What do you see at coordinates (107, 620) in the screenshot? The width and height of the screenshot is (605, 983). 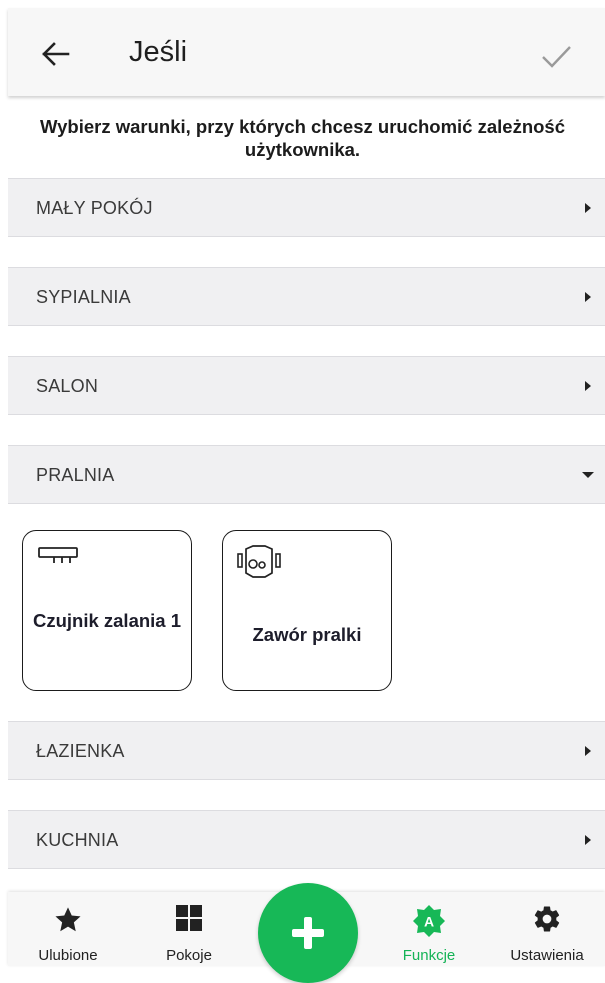 I see `device-name: Czujnik zalania 1` at bounding box center [107, 620].